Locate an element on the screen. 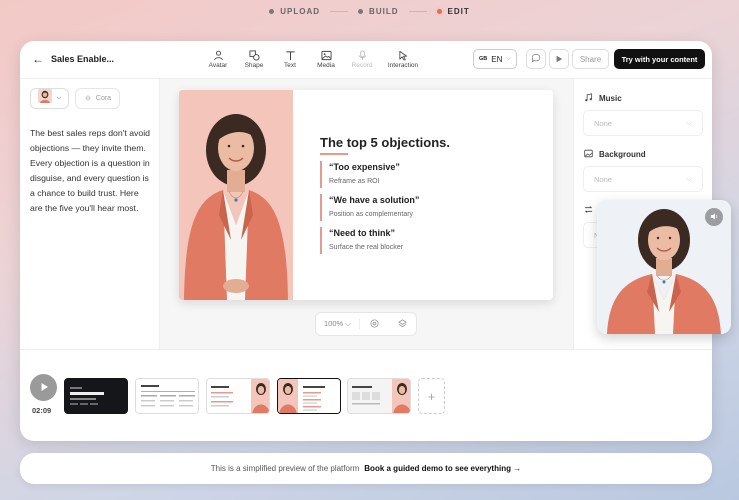  tool-interaction: Interaction is located at coordinates (403, 58).